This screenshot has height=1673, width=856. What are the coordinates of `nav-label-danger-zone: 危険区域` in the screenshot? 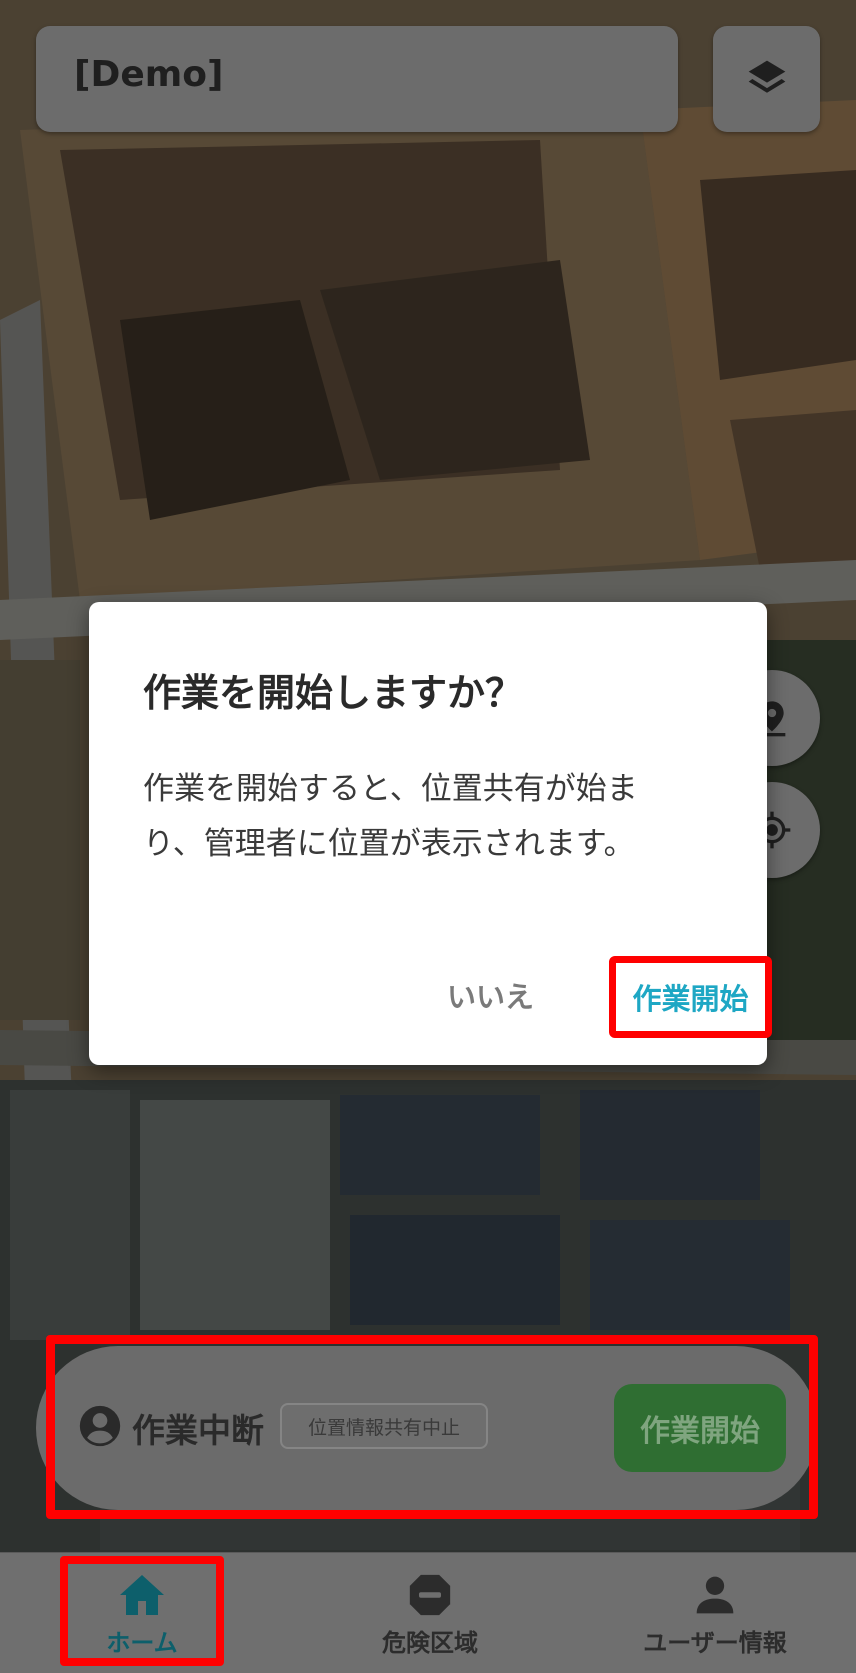 It's located at (430, 1643).